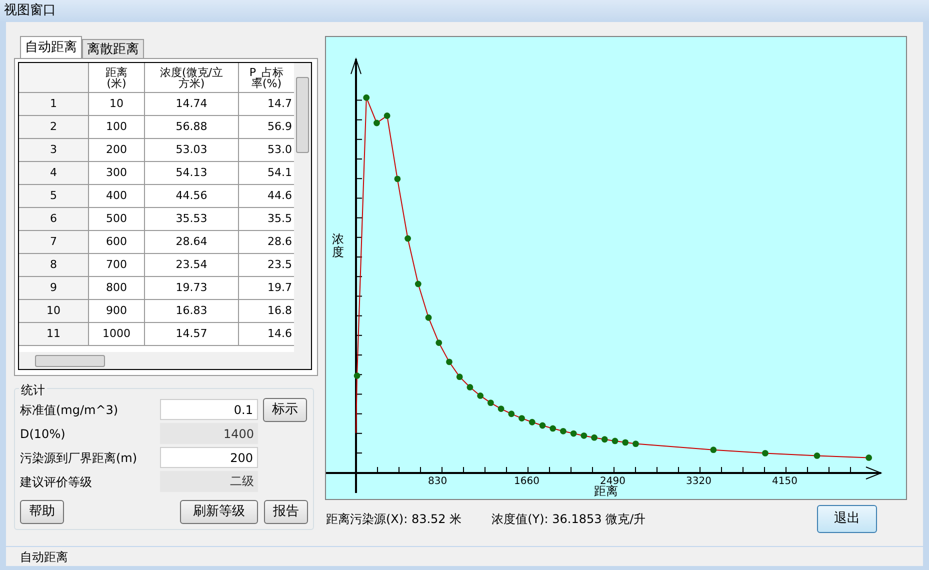  I want to click on exit-button: 退出, so click(847, 519).